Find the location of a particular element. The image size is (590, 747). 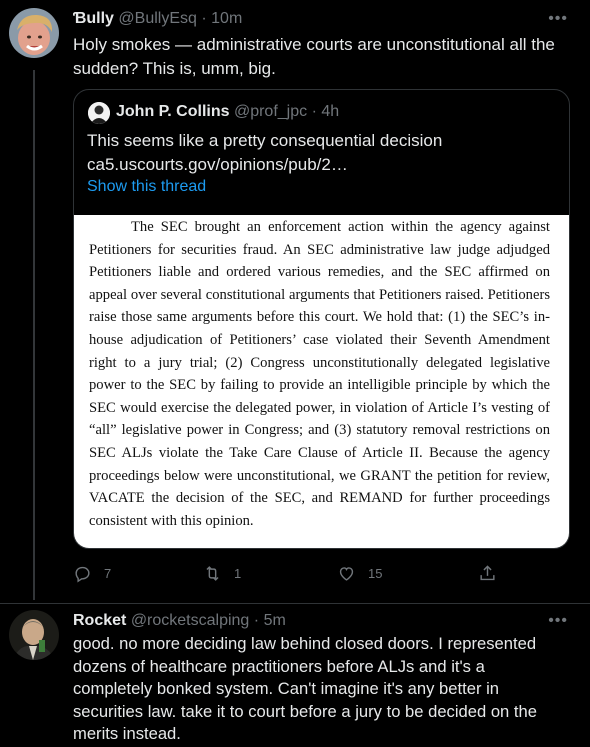

retweet-button: 1 is located at coordinates (222, 573).